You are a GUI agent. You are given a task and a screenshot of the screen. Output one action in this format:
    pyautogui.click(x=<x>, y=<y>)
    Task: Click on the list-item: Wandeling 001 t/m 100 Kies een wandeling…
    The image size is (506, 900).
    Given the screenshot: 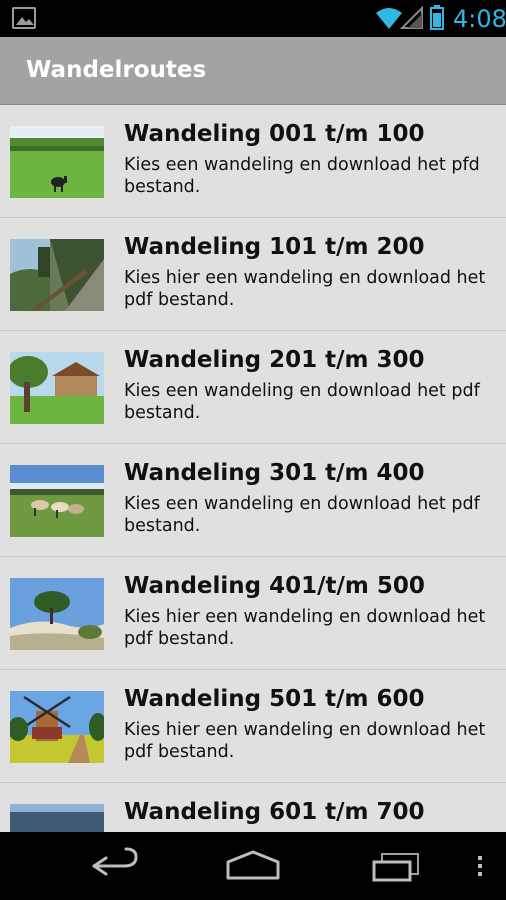 What is the action you would take?
    pyautogui.click(x=253, y=161)
    